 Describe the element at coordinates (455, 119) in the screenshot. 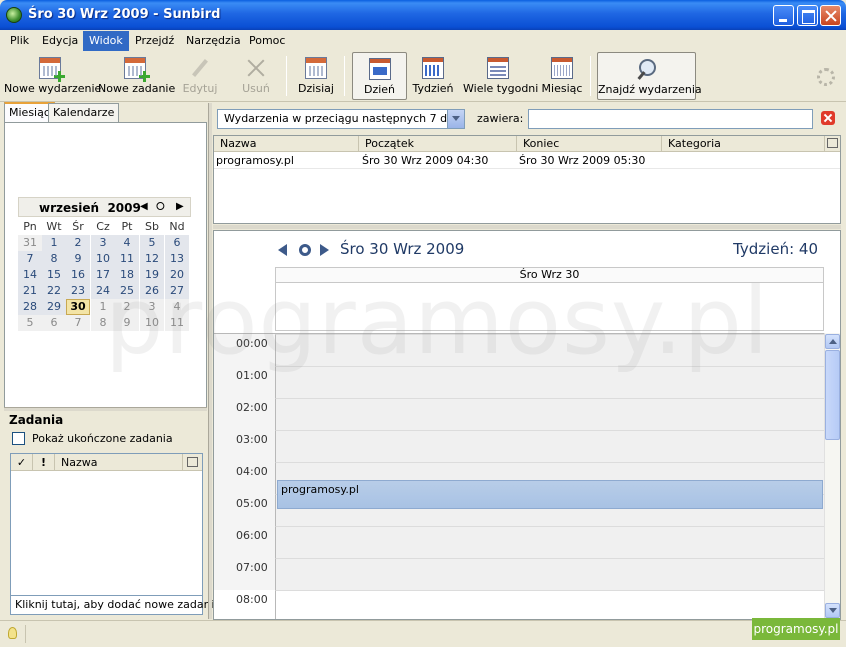

I see `chevron-down-icon` at that location.